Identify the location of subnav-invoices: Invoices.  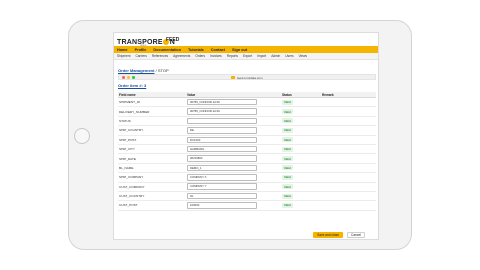
(216, 56).